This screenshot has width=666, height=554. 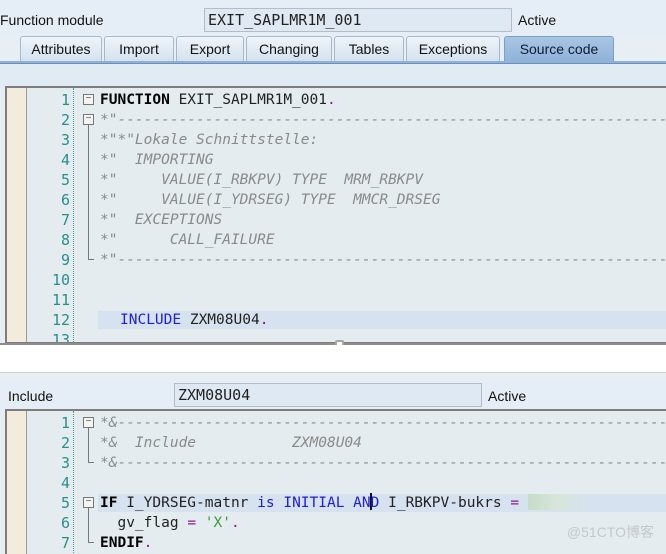 What do you see at coordinates (157, 160) in the screenshot?
I see `comment: *" IMPORTING` at bounding box center [157, 160].